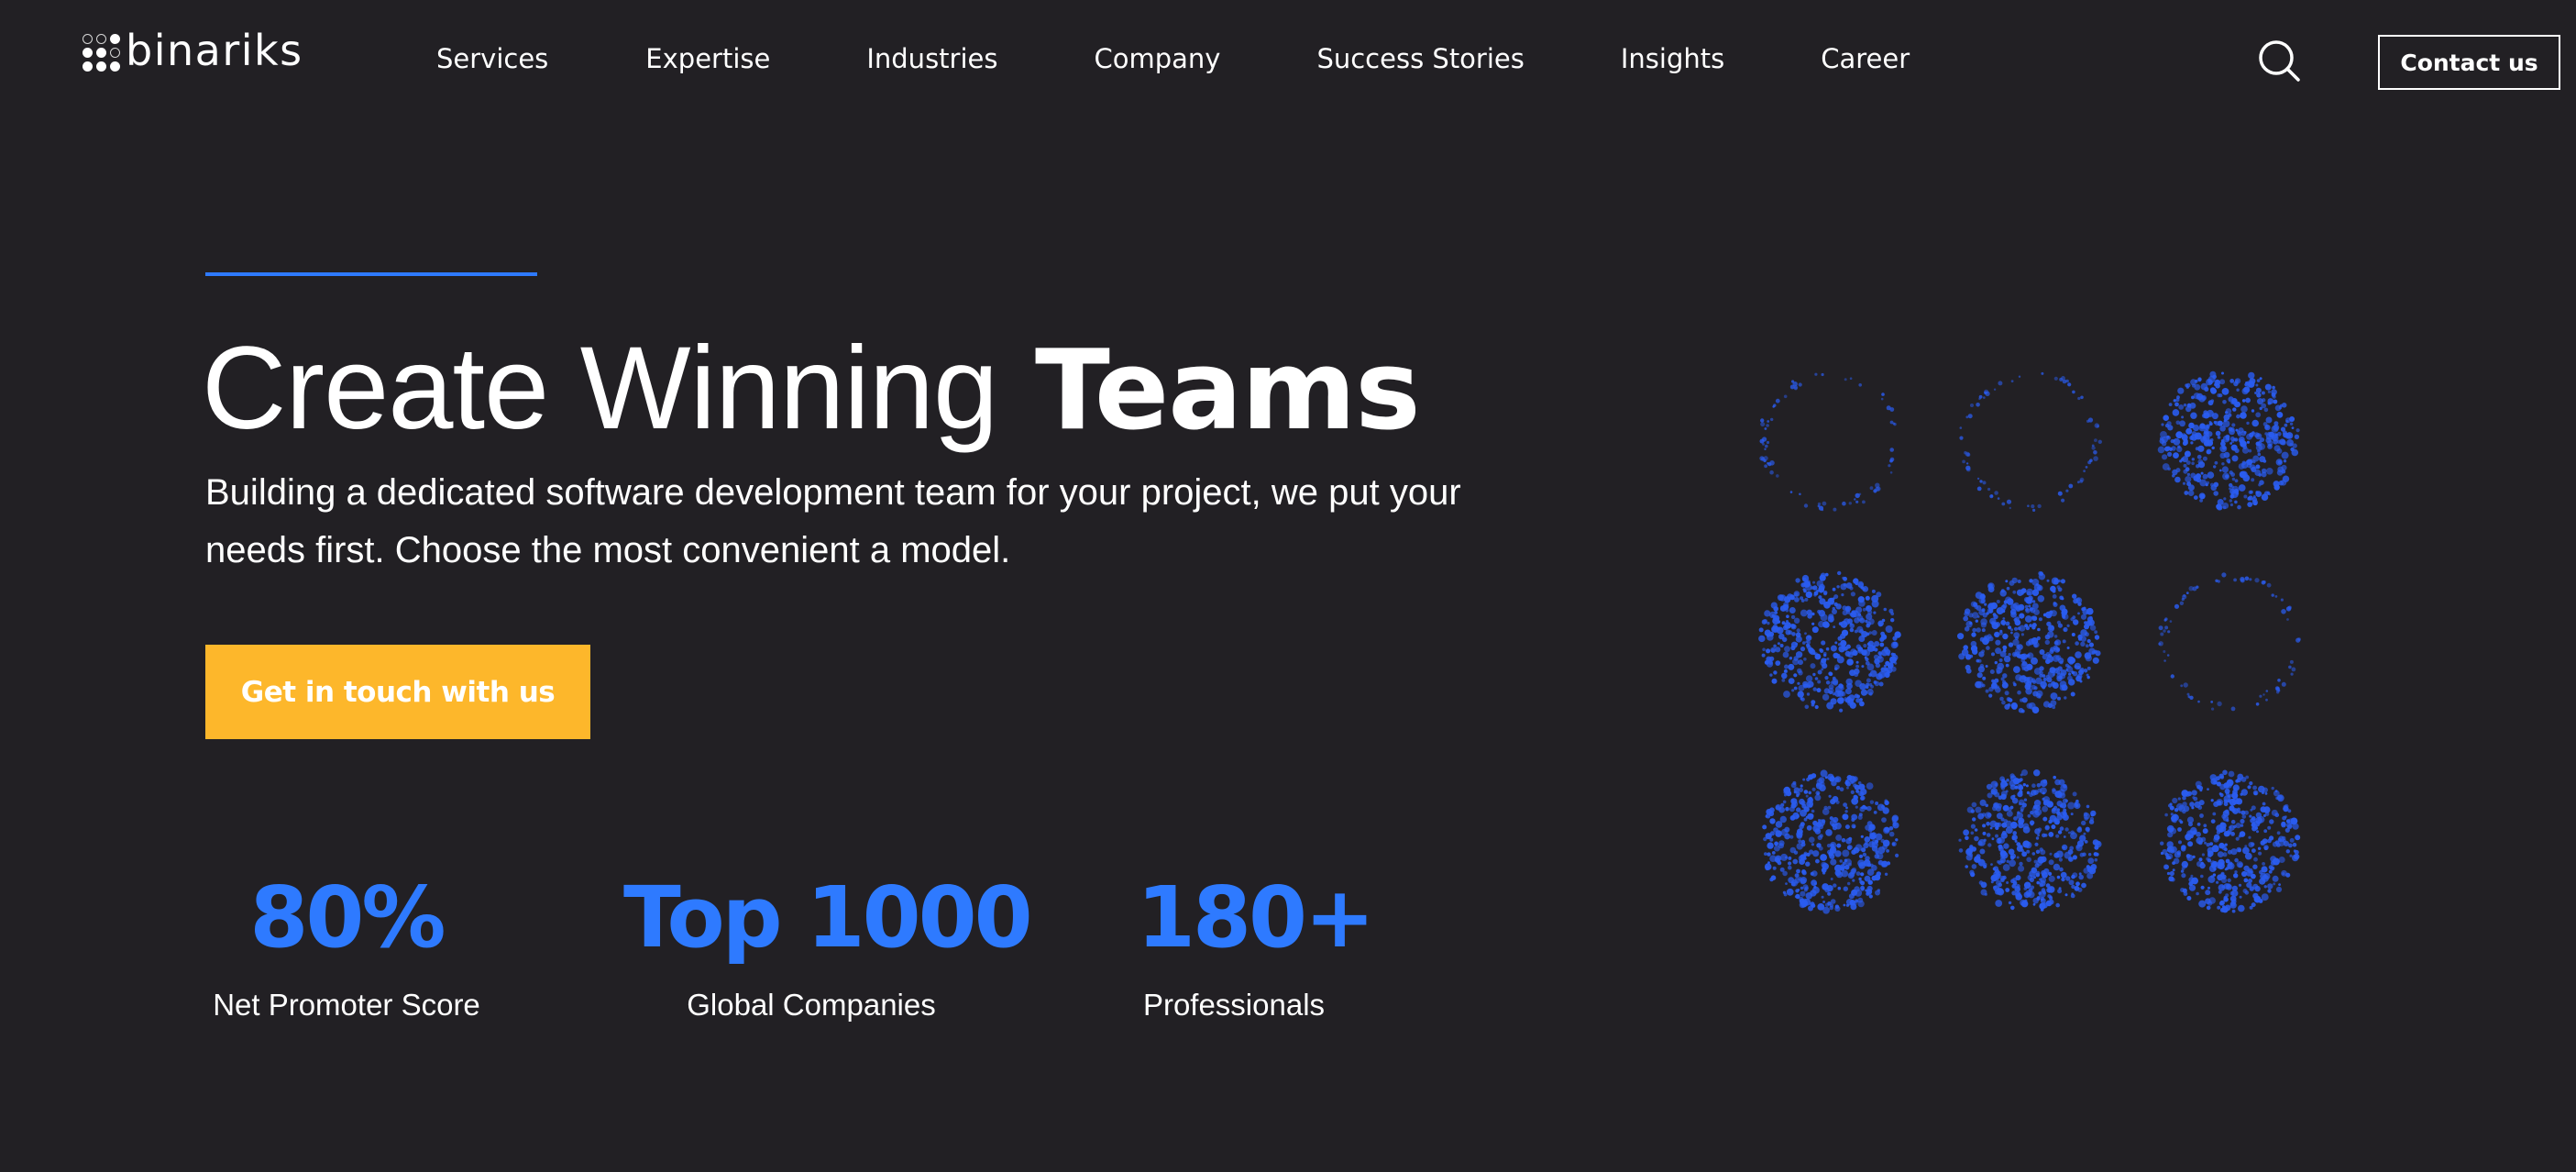 Image resolution: width=2576 pixels, height=1172 pixels. What do you see at coordinates (707, 58) in the screenshot?
I see `nav-item-expertise: Expertise` at bounding box center [707, 58].